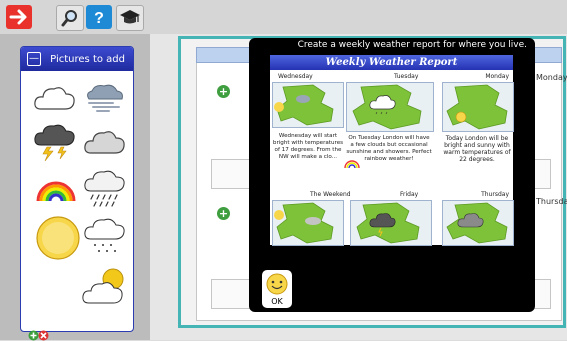 The height and width of the screenshot is (341, 567). What do you see at coordinates (352, 164) in the screenshot?
I see `rainbow-sticker-icon` at bounding box center [352, 164].